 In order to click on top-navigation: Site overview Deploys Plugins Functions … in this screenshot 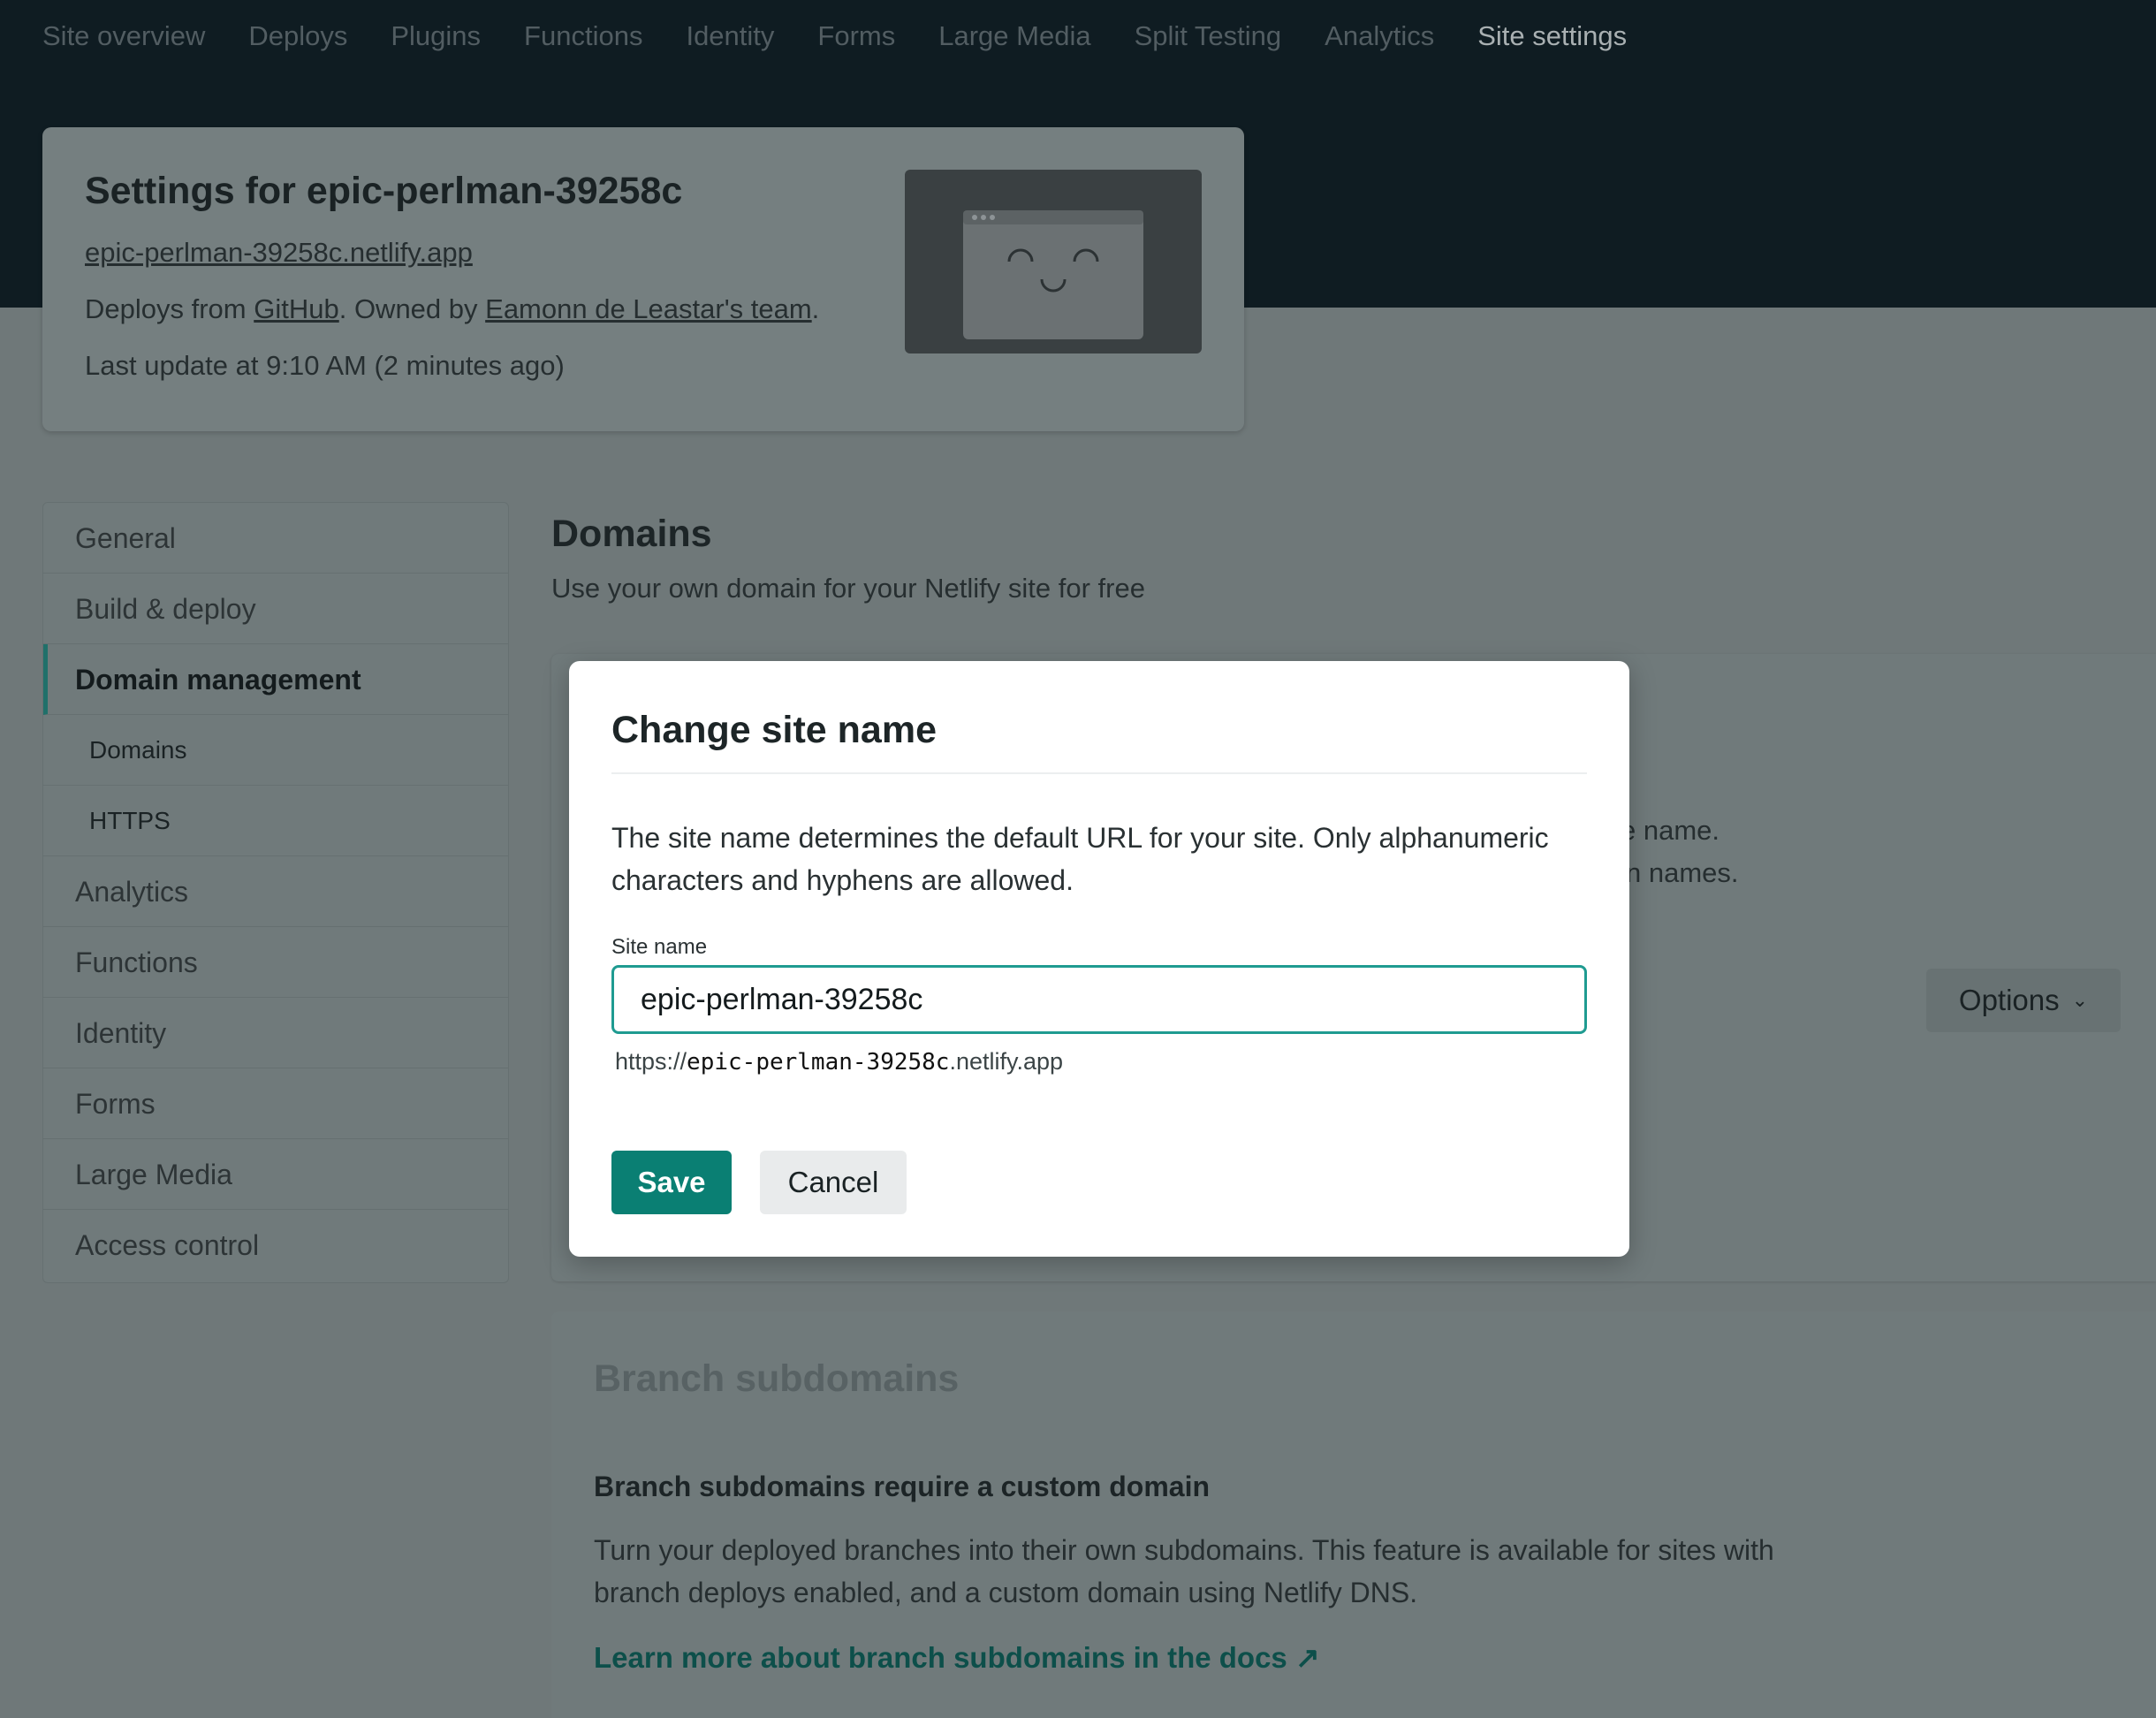, I will do `click(856, 36)`.